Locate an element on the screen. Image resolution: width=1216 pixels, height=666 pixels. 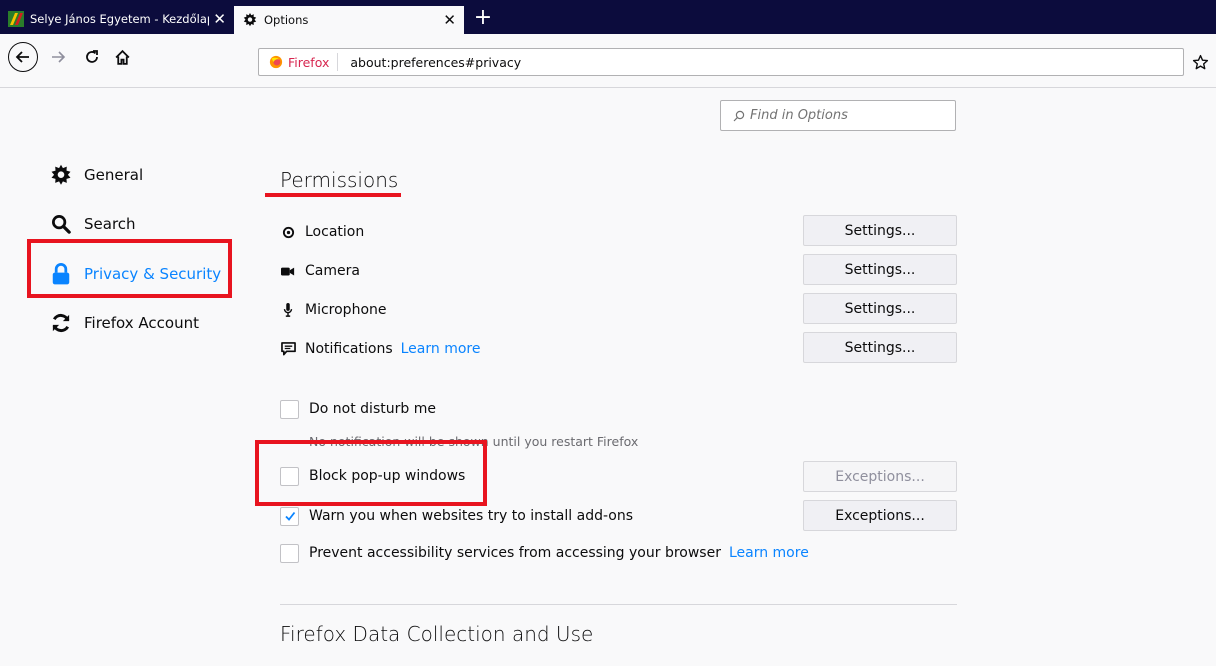
url-bar: Firefox about:preferences#privacy is located at coordinates (721, 62).